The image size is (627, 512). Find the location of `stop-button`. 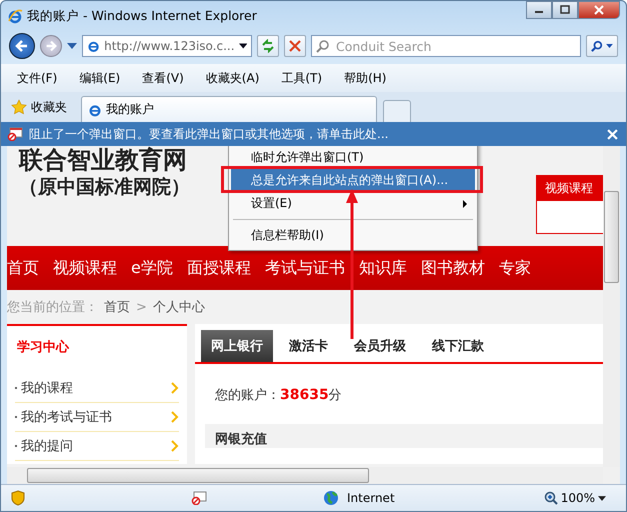

stop-button is located at coordinates (295, 46).